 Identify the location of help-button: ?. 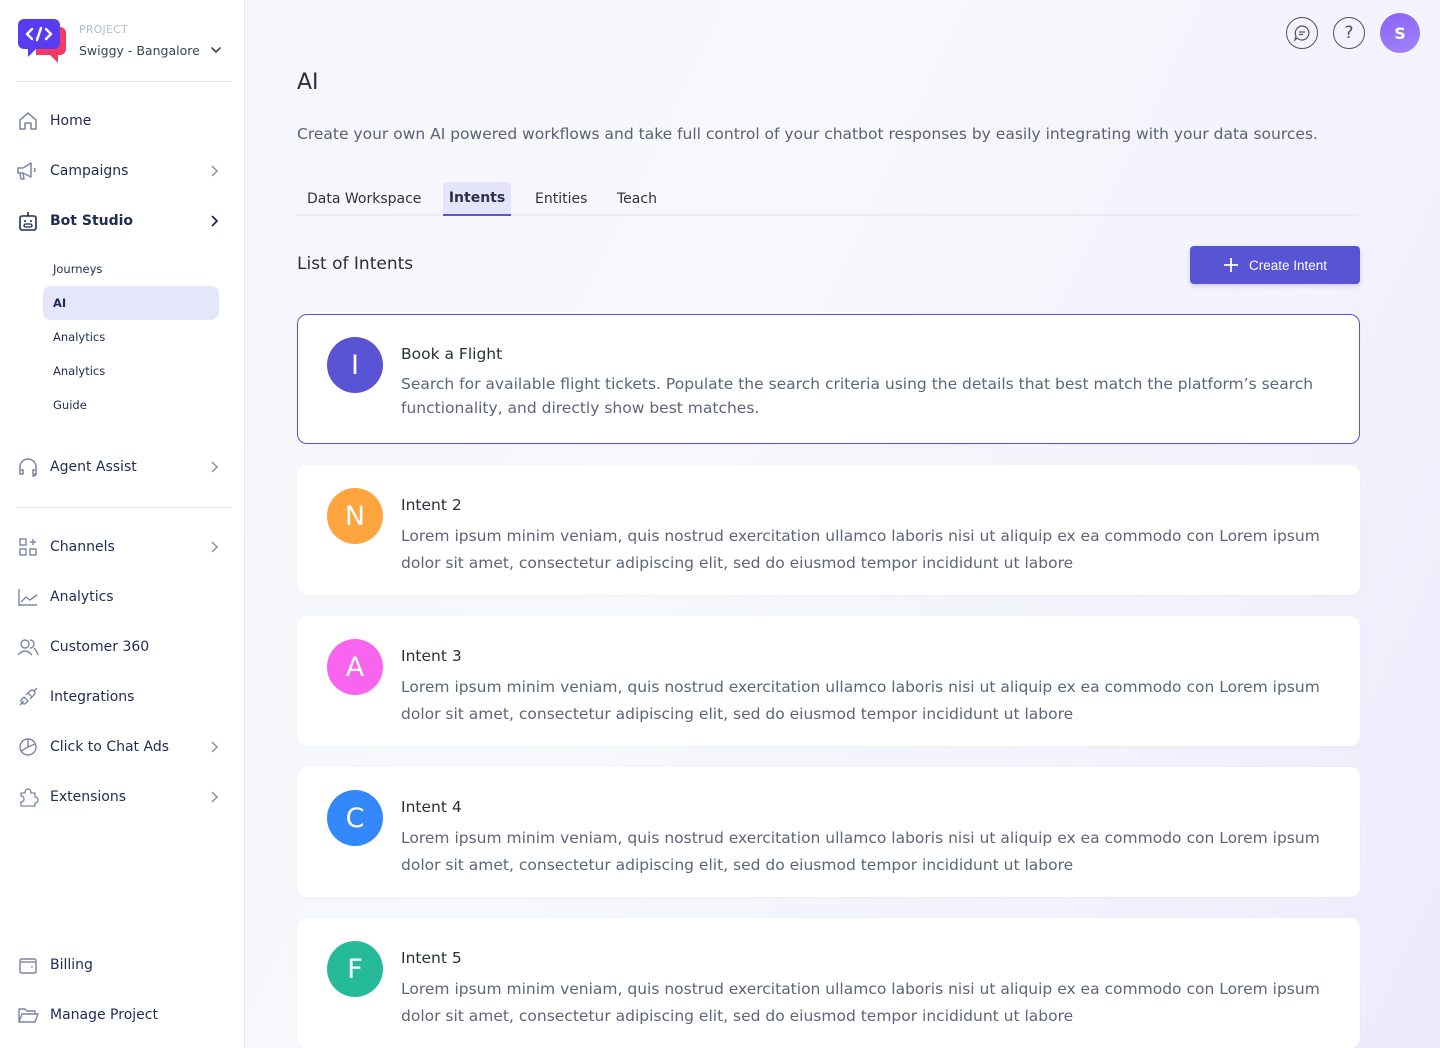
(1349, 33).